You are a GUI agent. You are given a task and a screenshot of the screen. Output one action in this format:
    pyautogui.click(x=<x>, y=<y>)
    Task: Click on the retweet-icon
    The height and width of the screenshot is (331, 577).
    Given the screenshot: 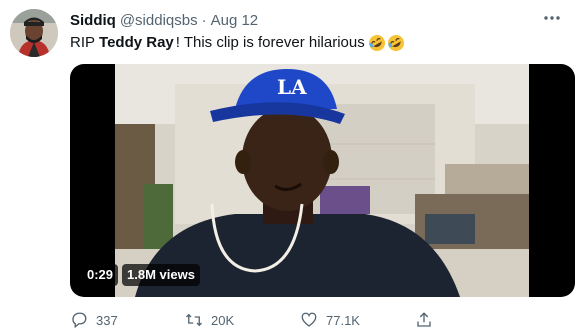 What is the action you would take?
    pyautogui.click(x=194, y=320)
    